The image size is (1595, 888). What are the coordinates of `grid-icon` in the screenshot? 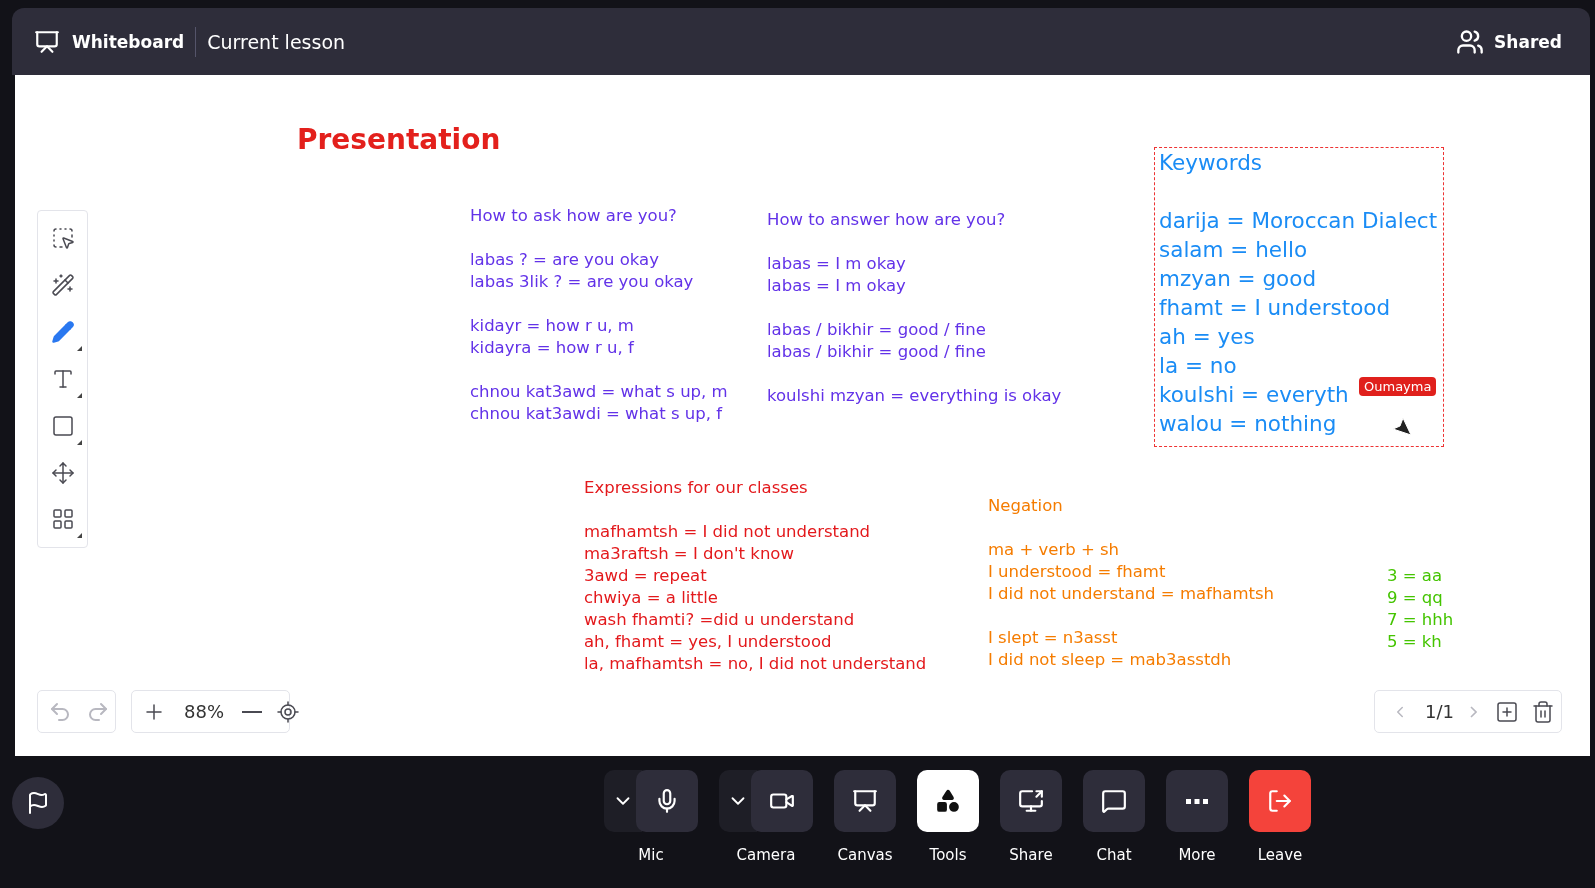 It's located at (62, 519).